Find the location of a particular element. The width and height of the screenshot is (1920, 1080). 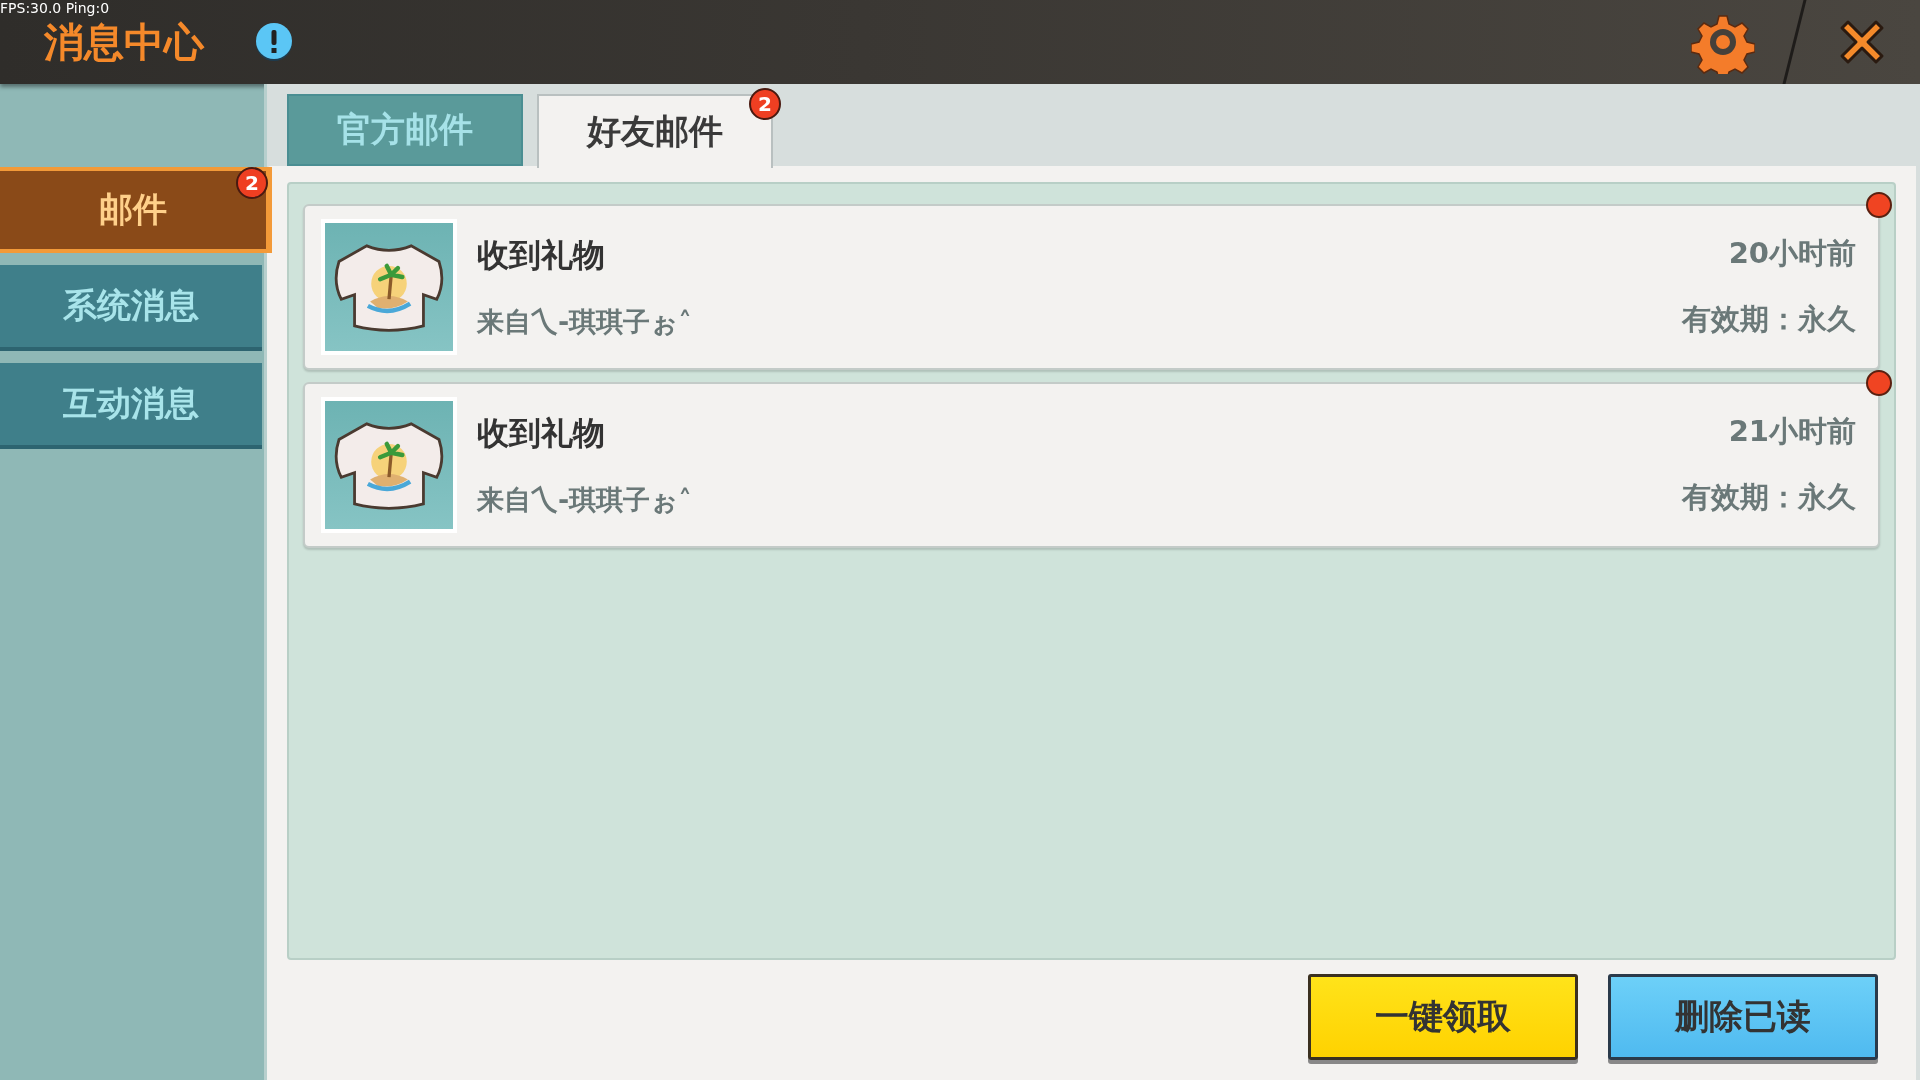

mail-card: 收到礼物 来自乀-琪琪子ぉ˄ 21小时前 有效期：永久 is located at coordinates (1091, 465).